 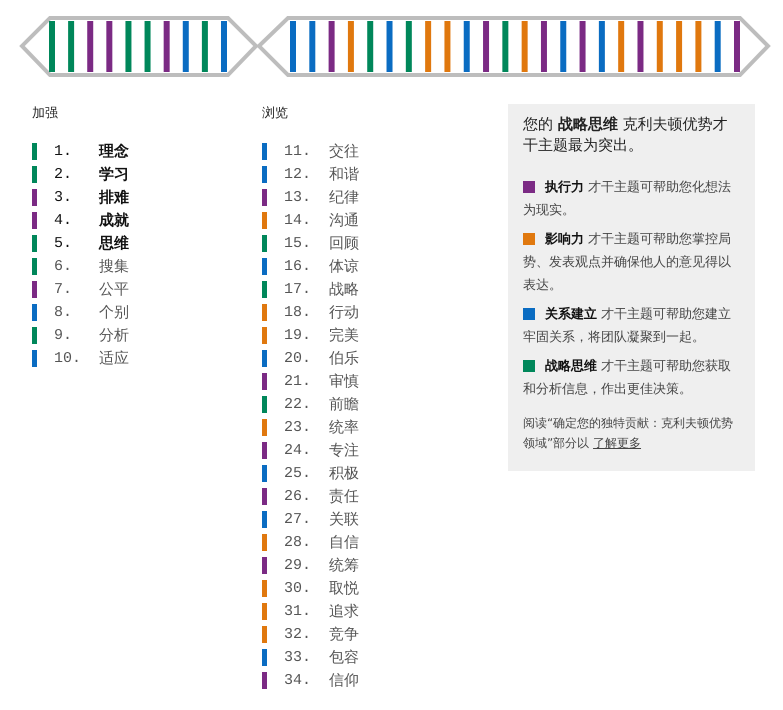 What do you see at coordinates (617, 443) in the screenshot?
I see `learn-more-link: 了解更多` at bounding box center [617, 443].